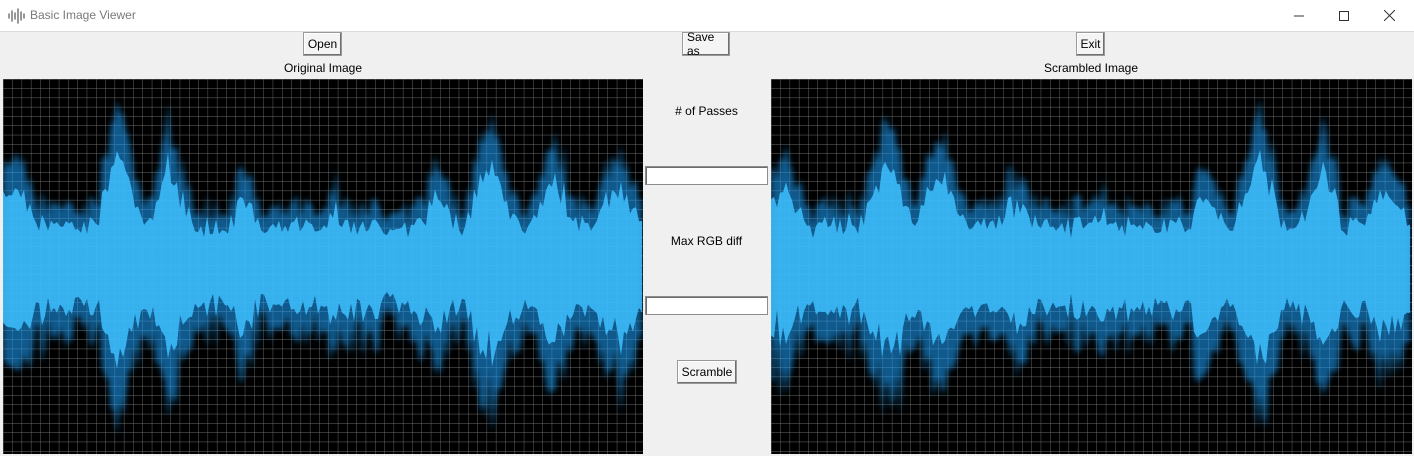 This screenshot has height=456, width=1414. I want to click on maximize-icon, so click(1344, 15).